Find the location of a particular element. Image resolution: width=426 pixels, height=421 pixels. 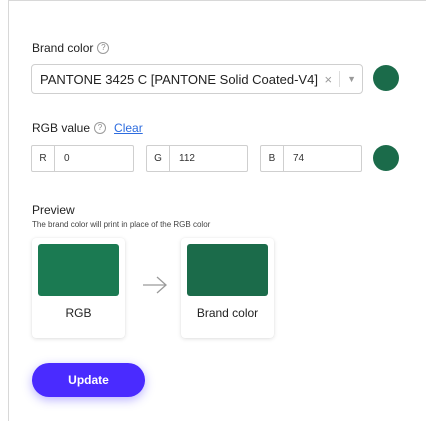

rgb-g-field: G 112 is located at coordinates (197, 158).